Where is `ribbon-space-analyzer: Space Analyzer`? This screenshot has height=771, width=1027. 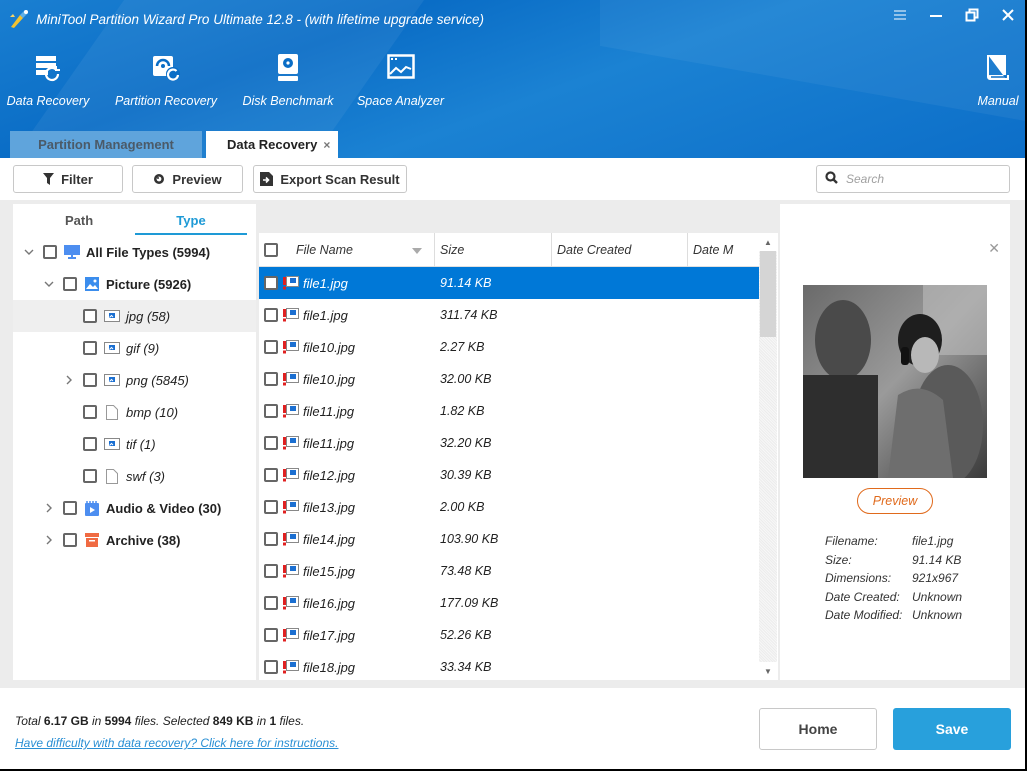
ribbon-space-analyzer: Space Analyzer is located at coordinates (400, 79).